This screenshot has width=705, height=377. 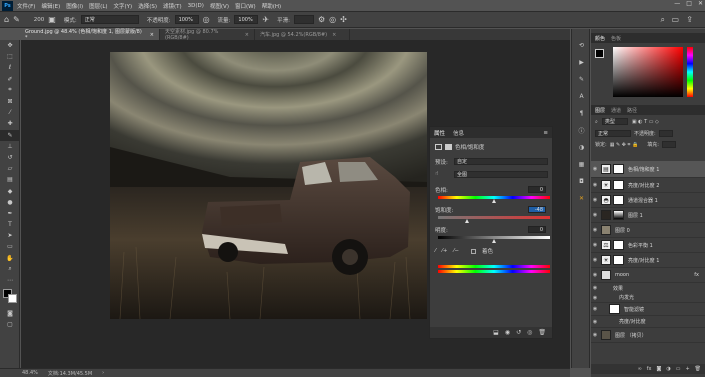 I want to click on search-icon: ⌕, so click(x=663, y=20).